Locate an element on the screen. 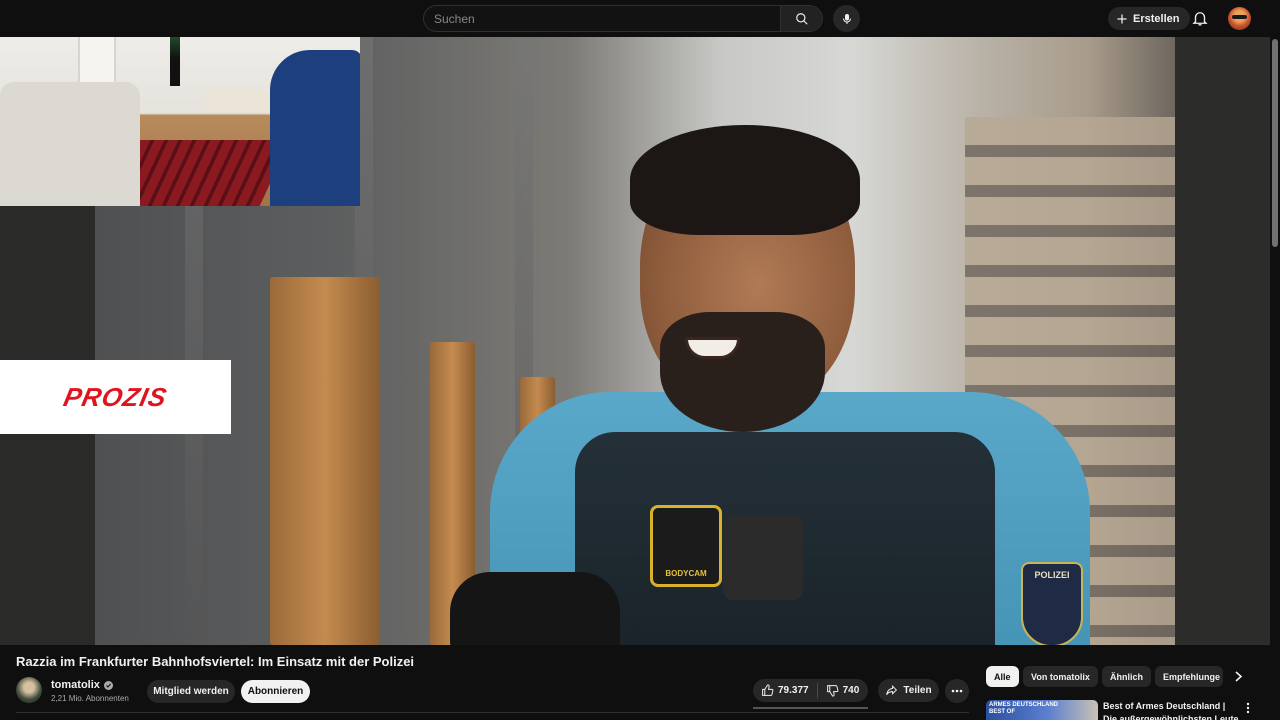  more-actions-button is located at coordinates (957, 691).